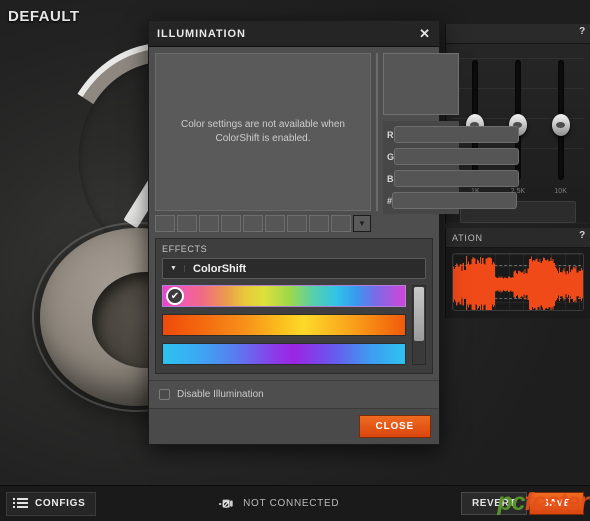 Image resolution: width=590 pixels, height=521 pixels. I want to click on color-preview, so click(421, 84).